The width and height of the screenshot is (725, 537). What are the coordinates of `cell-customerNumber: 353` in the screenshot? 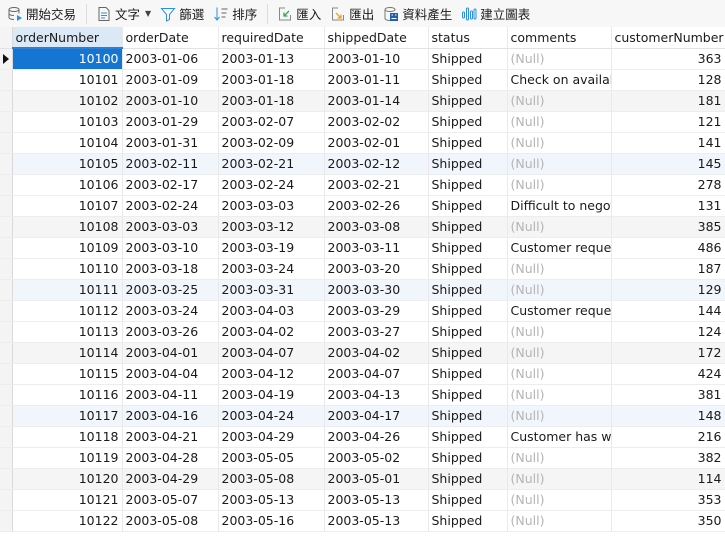 It's located at (668, 500).